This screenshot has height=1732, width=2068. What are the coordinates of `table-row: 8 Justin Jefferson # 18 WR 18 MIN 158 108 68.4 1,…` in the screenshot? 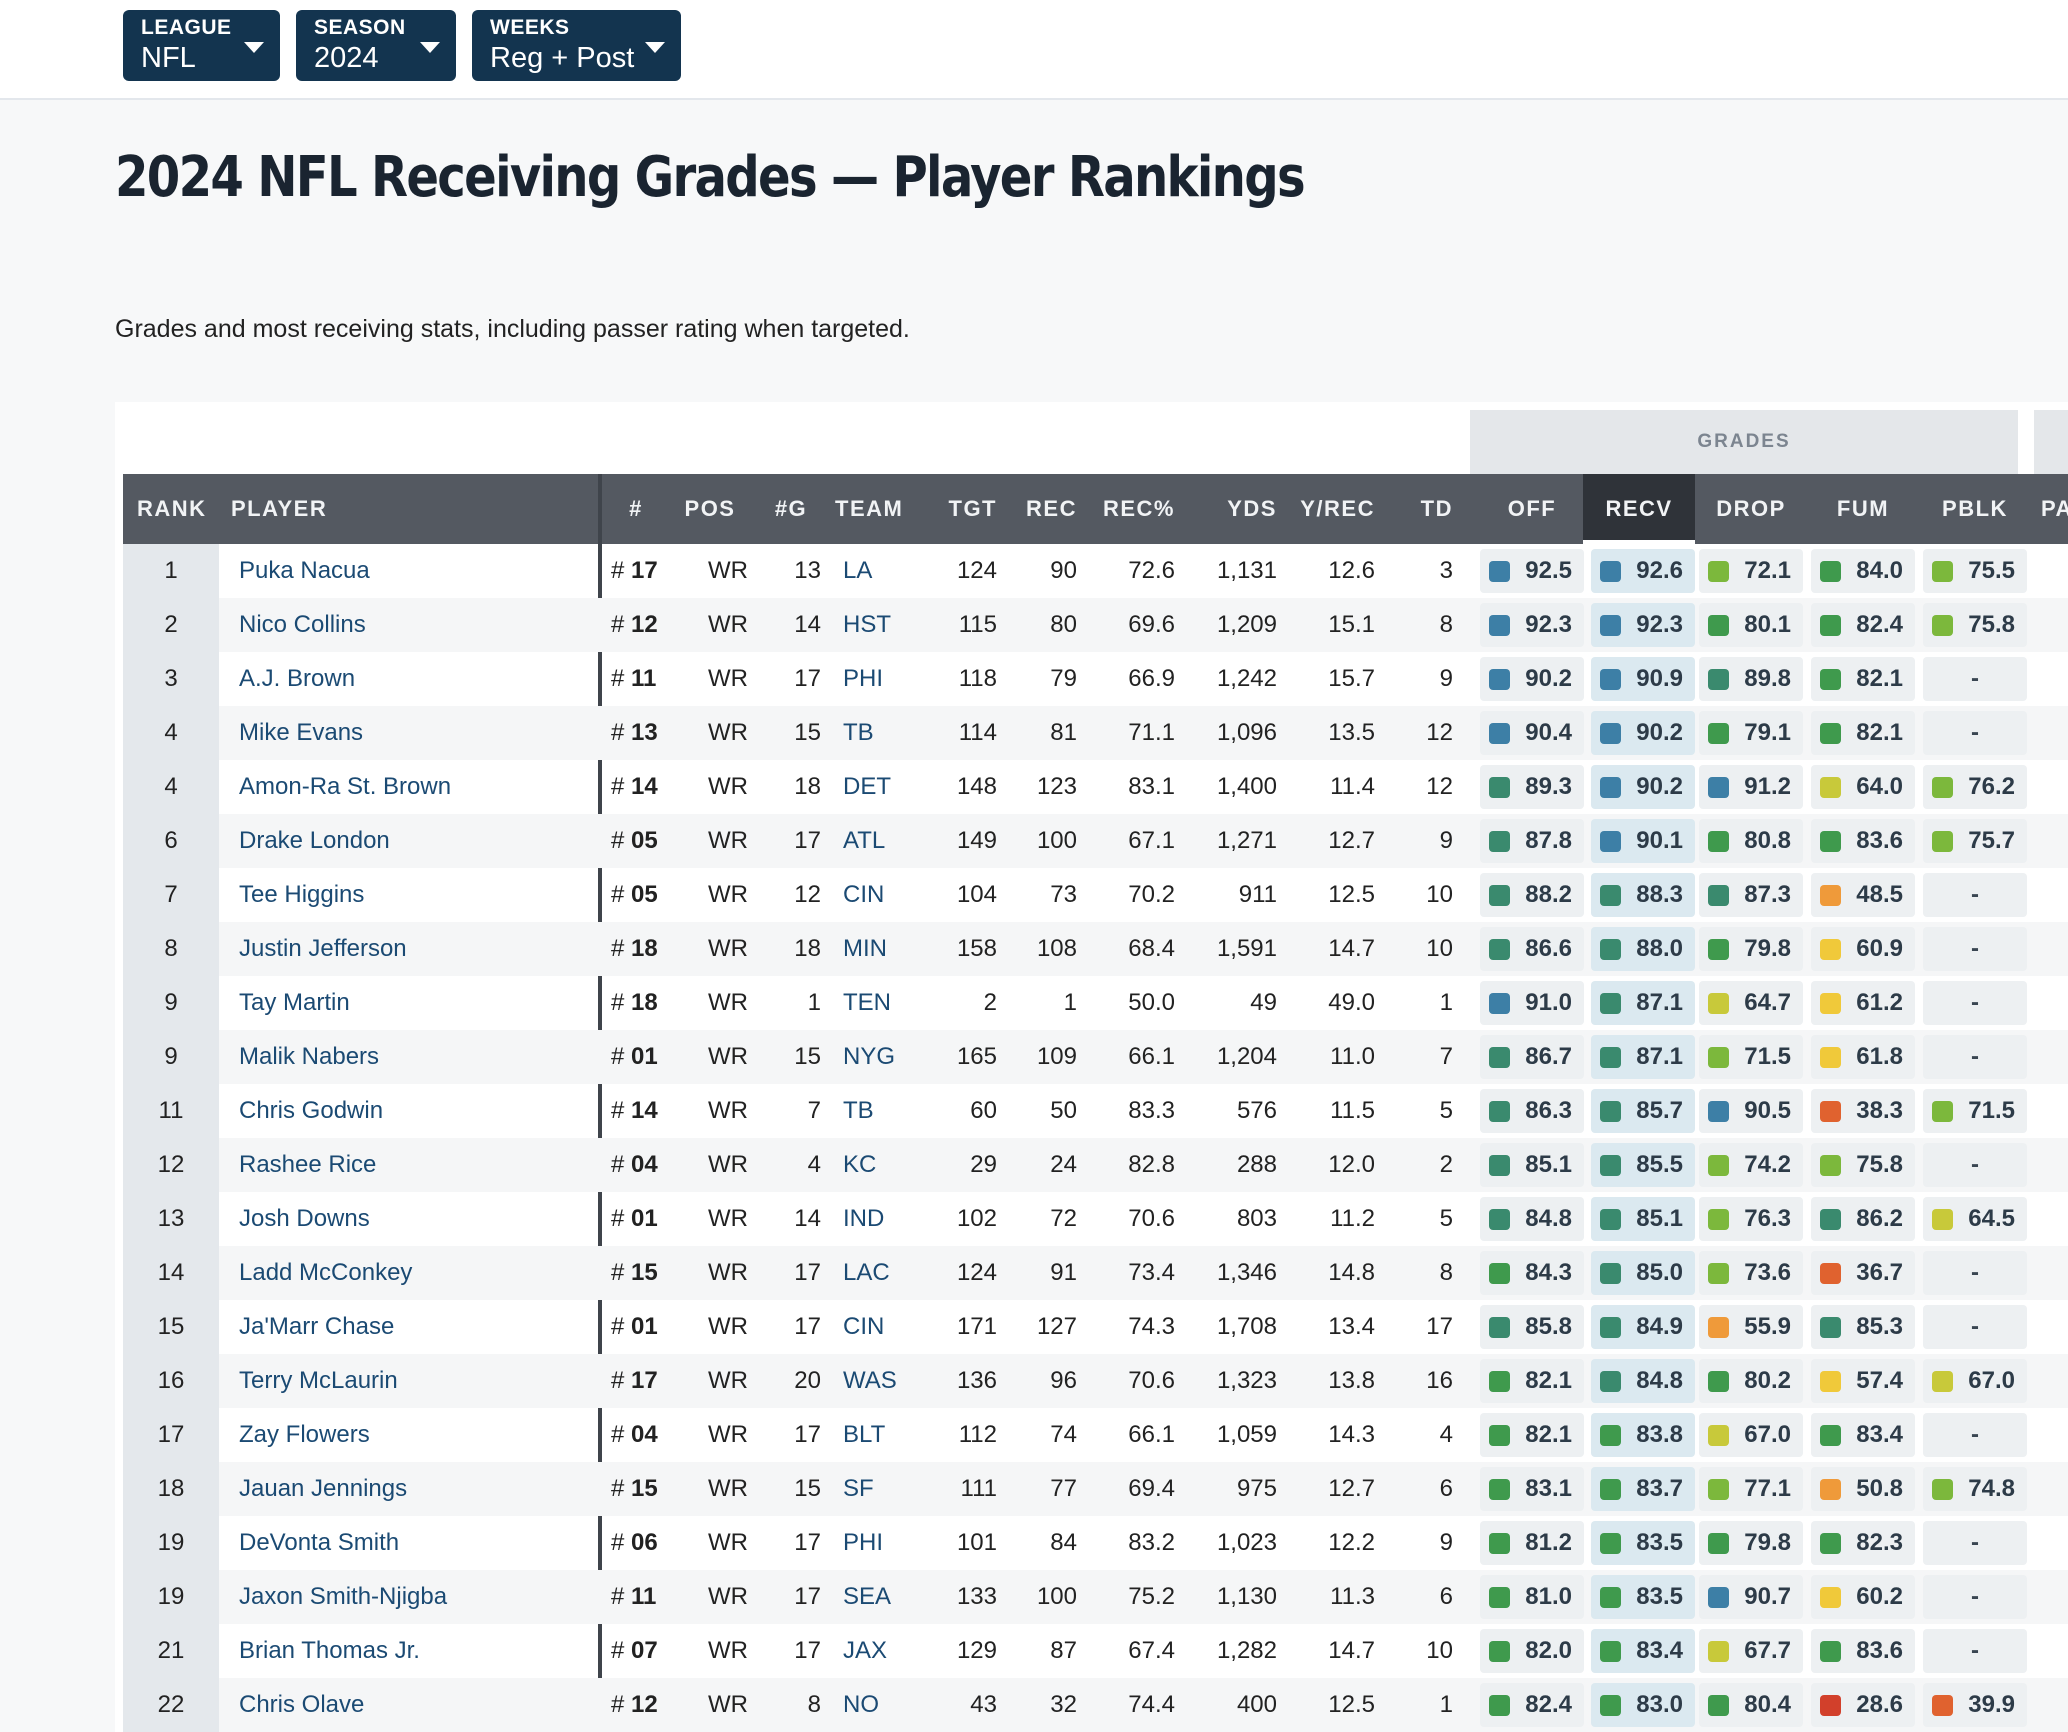 It's located at (1095, 949).